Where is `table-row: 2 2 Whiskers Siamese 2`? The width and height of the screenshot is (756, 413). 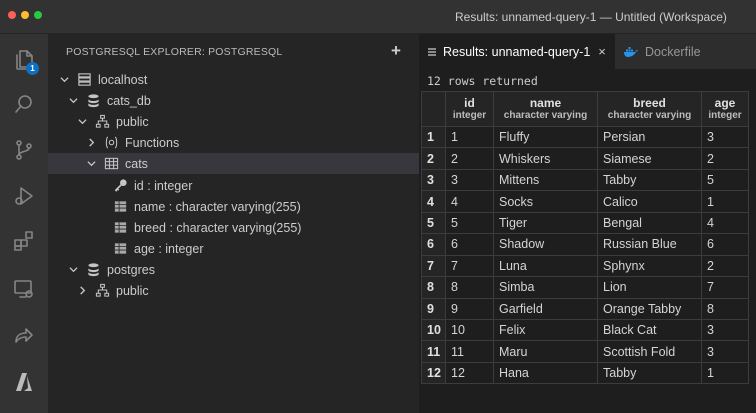 table-row: 2 2 Whiskers Siamese 2 is located at coordinates (585, 158).